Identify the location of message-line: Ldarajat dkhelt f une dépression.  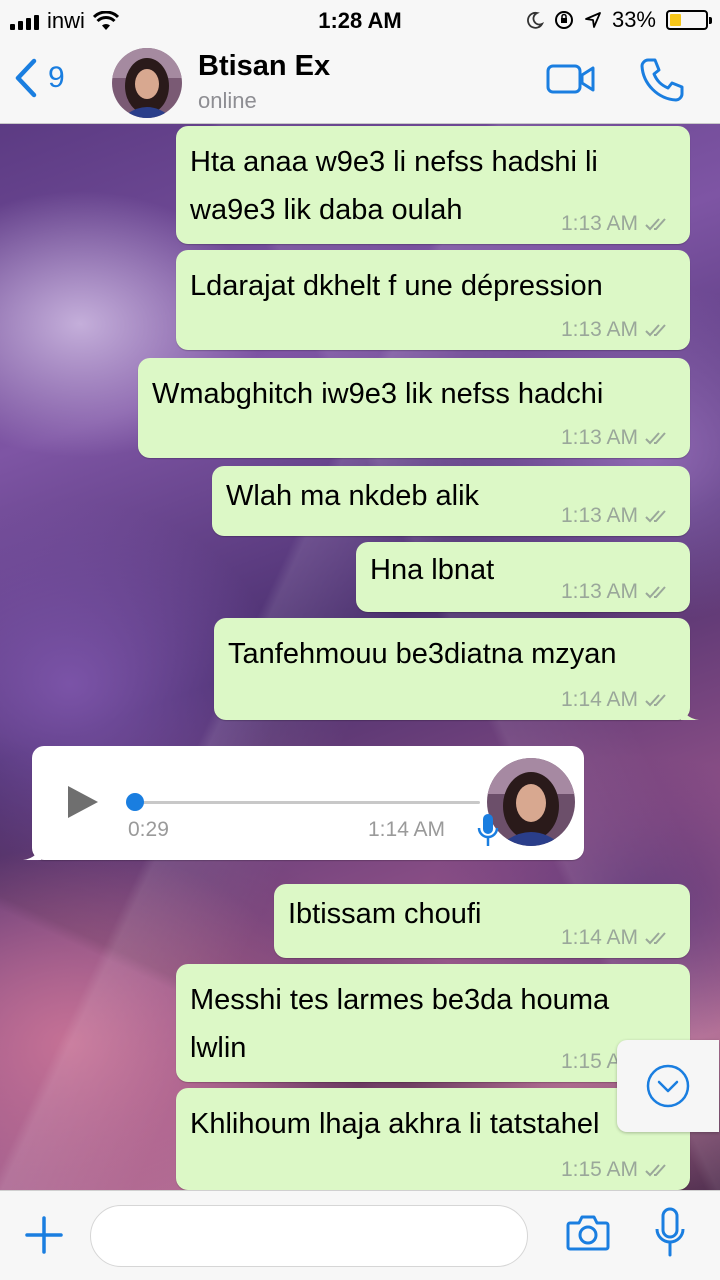
(396, 286).